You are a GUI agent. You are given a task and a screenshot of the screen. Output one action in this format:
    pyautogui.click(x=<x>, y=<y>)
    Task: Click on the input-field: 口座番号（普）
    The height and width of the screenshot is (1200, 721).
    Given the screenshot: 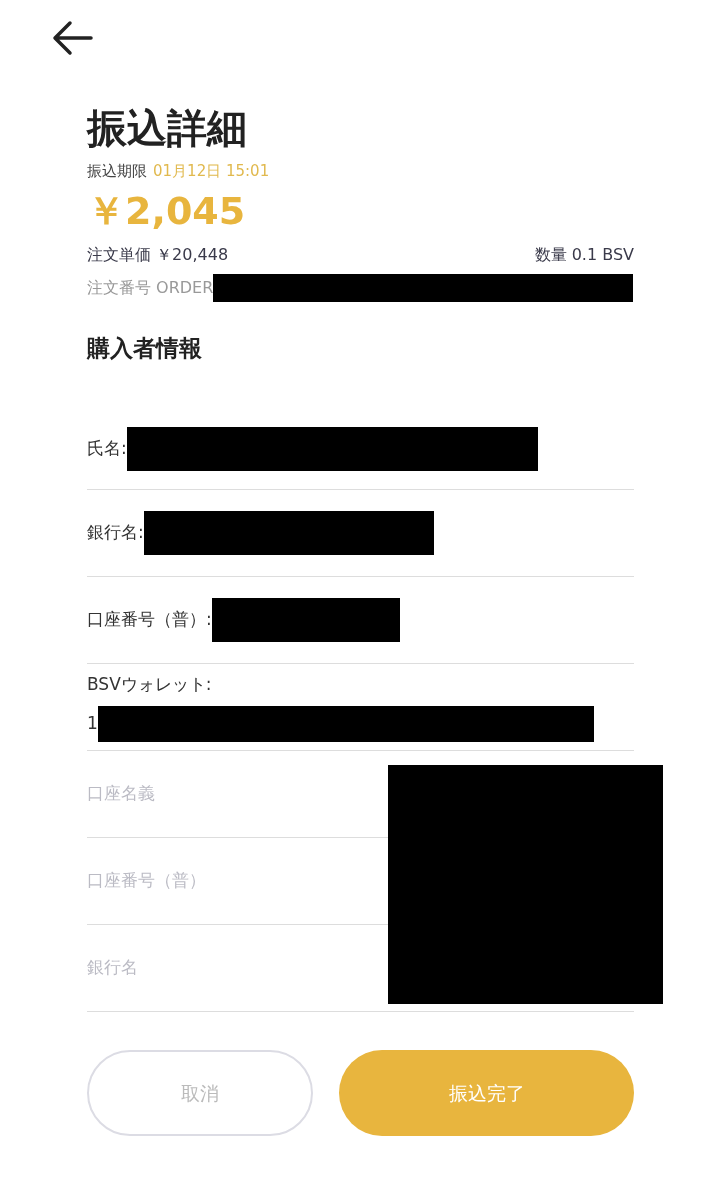 What is the action you would take?
    pyautogui.click(x=227, y=881)
    